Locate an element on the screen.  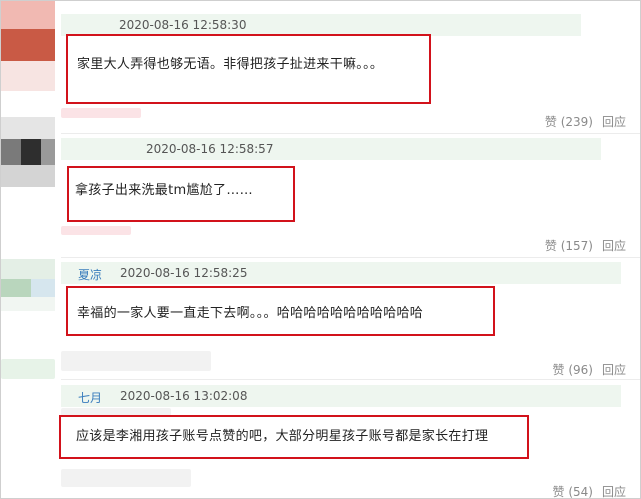
like-button: 赞 (96) is located at coordinates (573, 370).